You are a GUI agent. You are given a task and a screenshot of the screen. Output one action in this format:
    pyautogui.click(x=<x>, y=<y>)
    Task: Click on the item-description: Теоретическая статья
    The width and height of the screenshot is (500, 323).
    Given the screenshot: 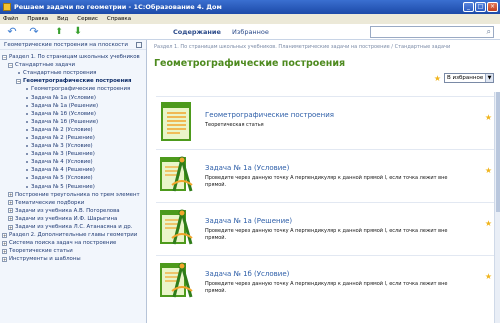 What is the action you would take?
    pyautogui.click(x=234, y=125)
    